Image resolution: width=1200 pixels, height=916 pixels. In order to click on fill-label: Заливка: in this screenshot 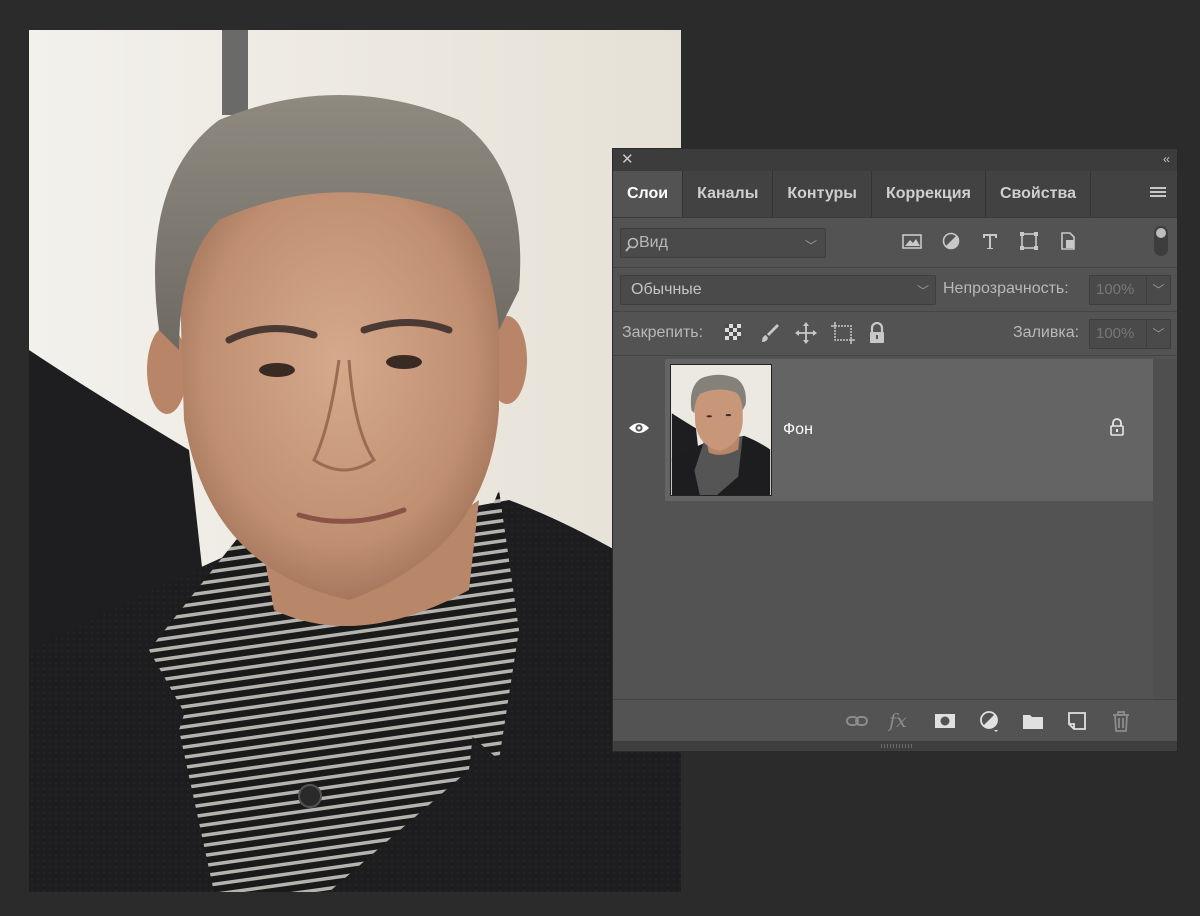, I will do `click(1046, 332)`.